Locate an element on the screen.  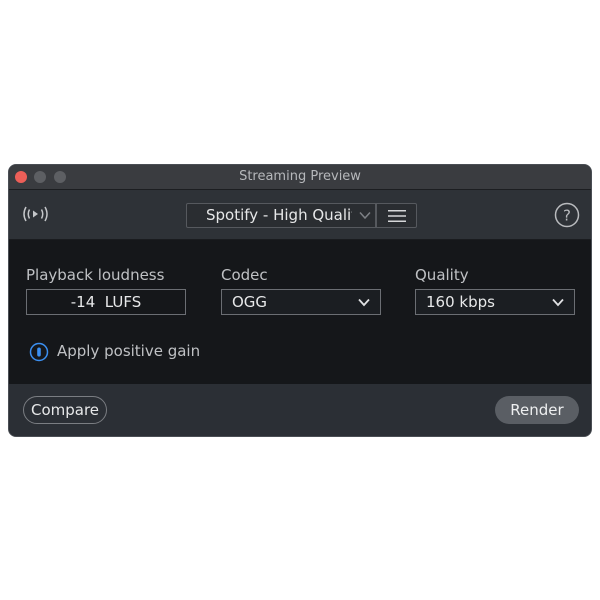
preset-select: Spotify - High Quality is located at coordinates (281, 215).